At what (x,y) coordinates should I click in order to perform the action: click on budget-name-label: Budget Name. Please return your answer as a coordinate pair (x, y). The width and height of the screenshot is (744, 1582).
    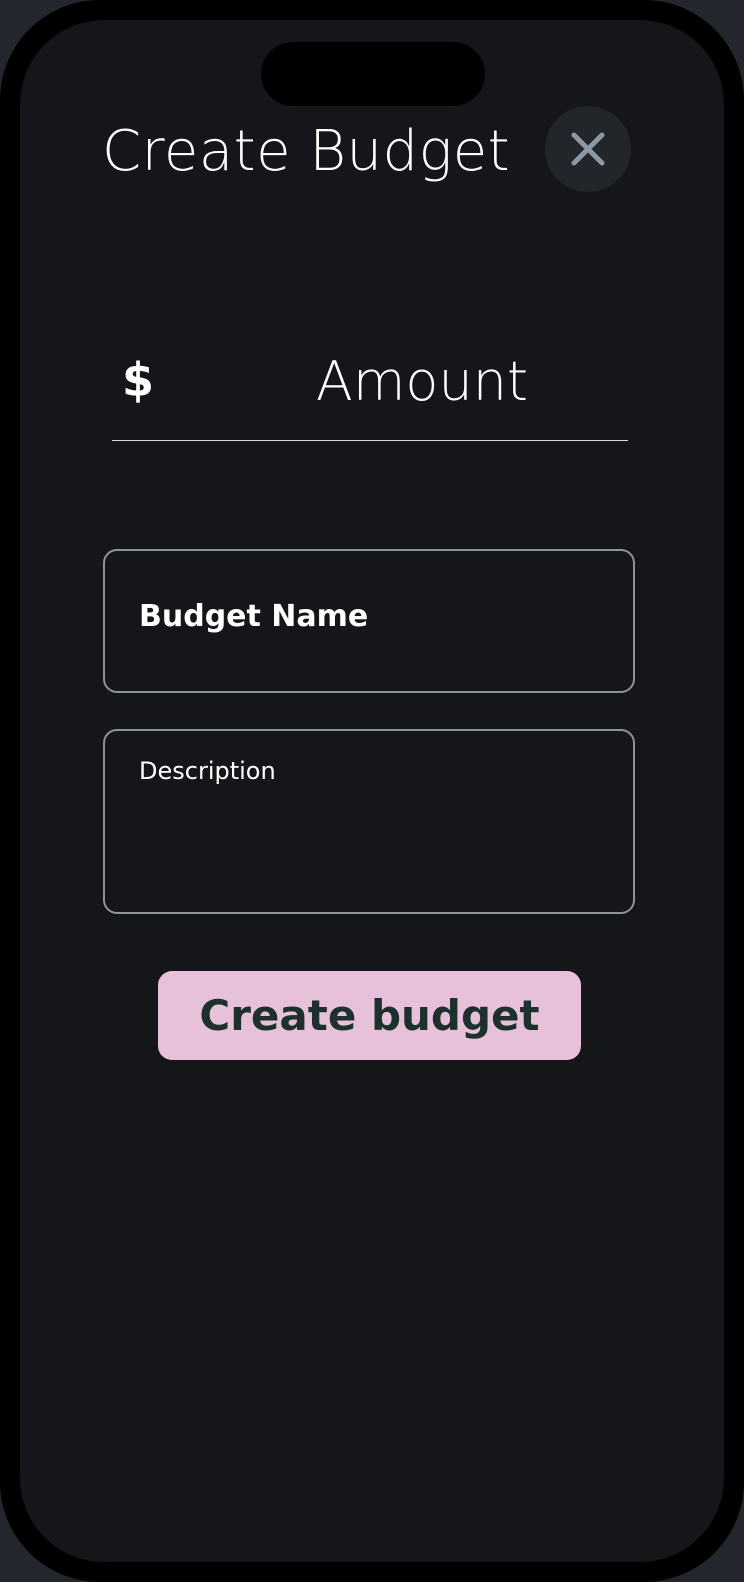
    Looking at the image, I should click on (254, 616).